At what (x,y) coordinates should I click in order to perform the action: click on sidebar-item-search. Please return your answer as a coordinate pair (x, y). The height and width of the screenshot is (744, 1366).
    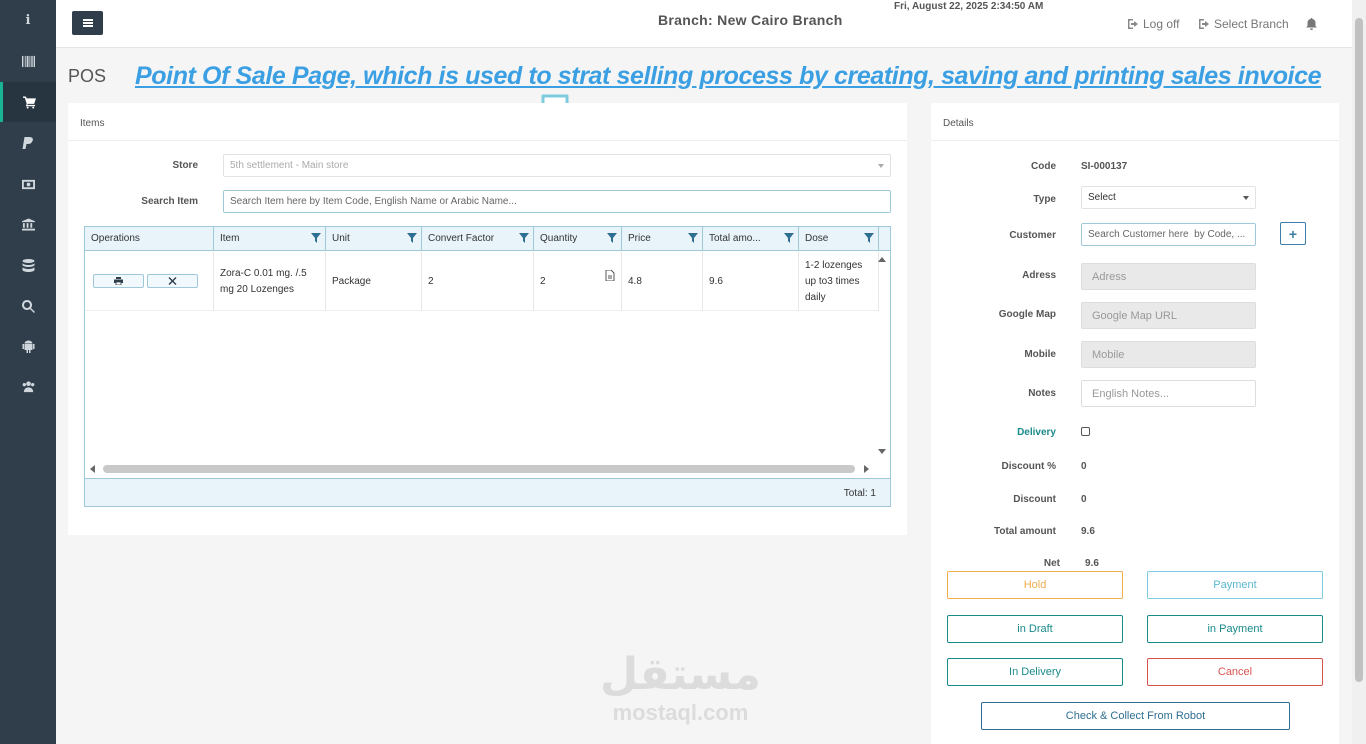
    Looking at the image, I should click on (28, 306).